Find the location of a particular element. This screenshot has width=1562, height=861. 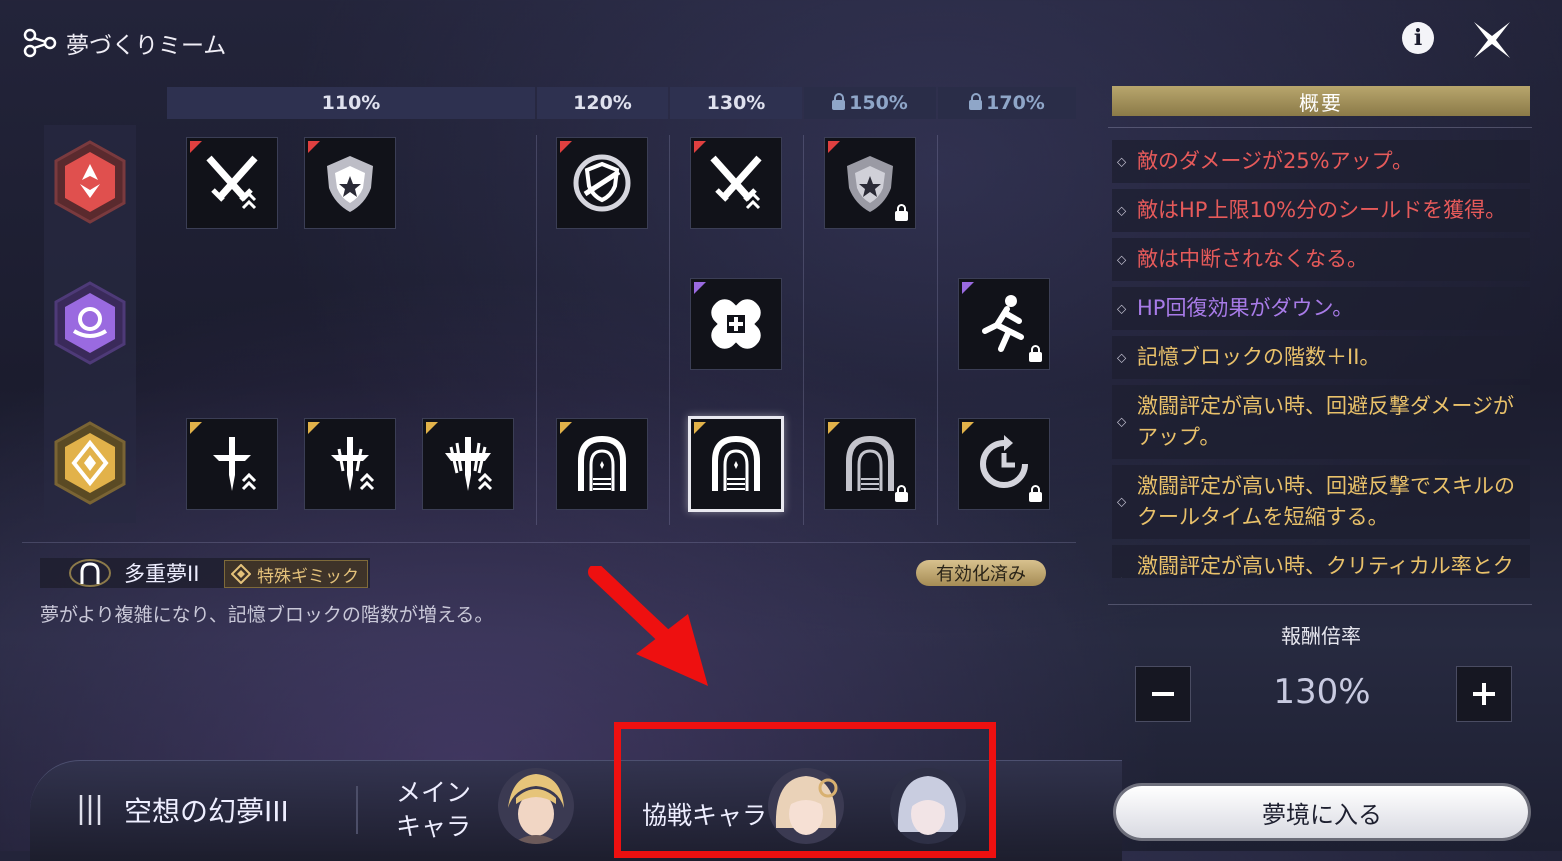

running-figure-icon is located at coordinates (1003, 323).